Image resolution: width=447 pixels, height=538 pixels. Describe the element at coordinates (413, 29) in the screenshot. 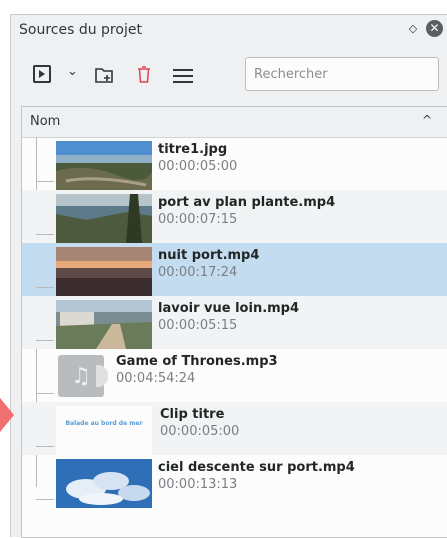

I see `float-panel-icon: ◇` at that location.